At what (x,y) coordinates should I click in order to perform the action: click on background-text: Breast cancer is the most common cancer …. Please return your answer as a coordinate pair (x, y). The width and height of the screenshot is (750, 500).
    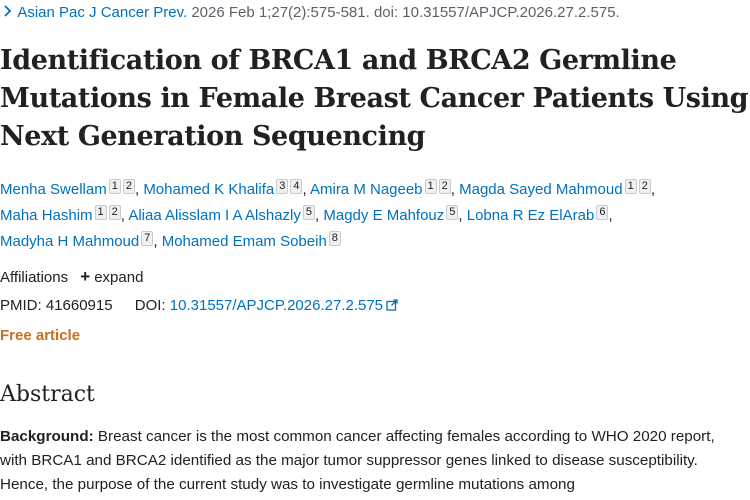
    Looking at the image, I should click on (357, 460).